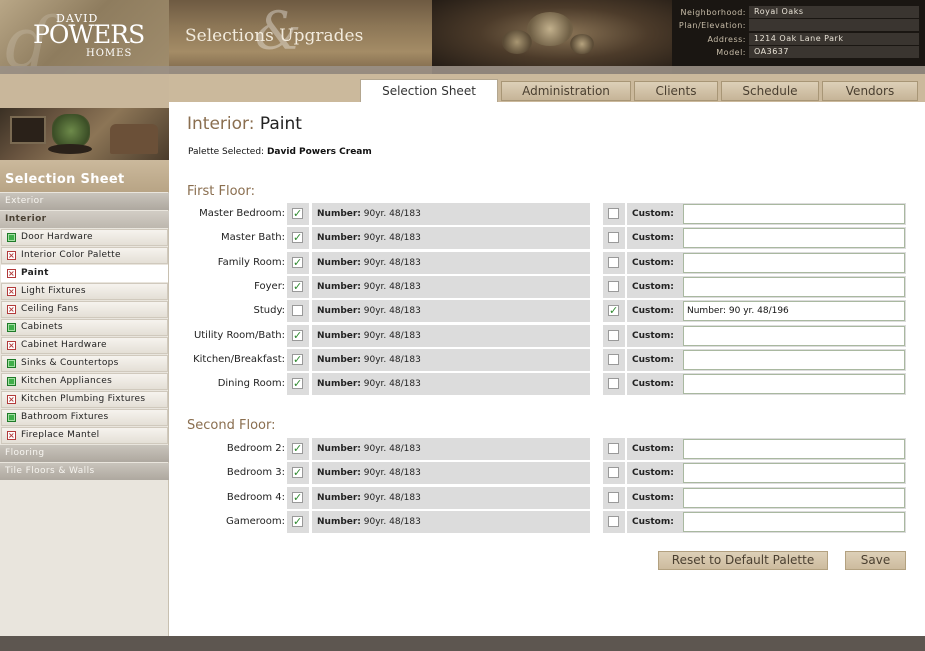  Describe the element at coordinates (875, 560) in the screenshot. I see `save-button: Save` at that location.